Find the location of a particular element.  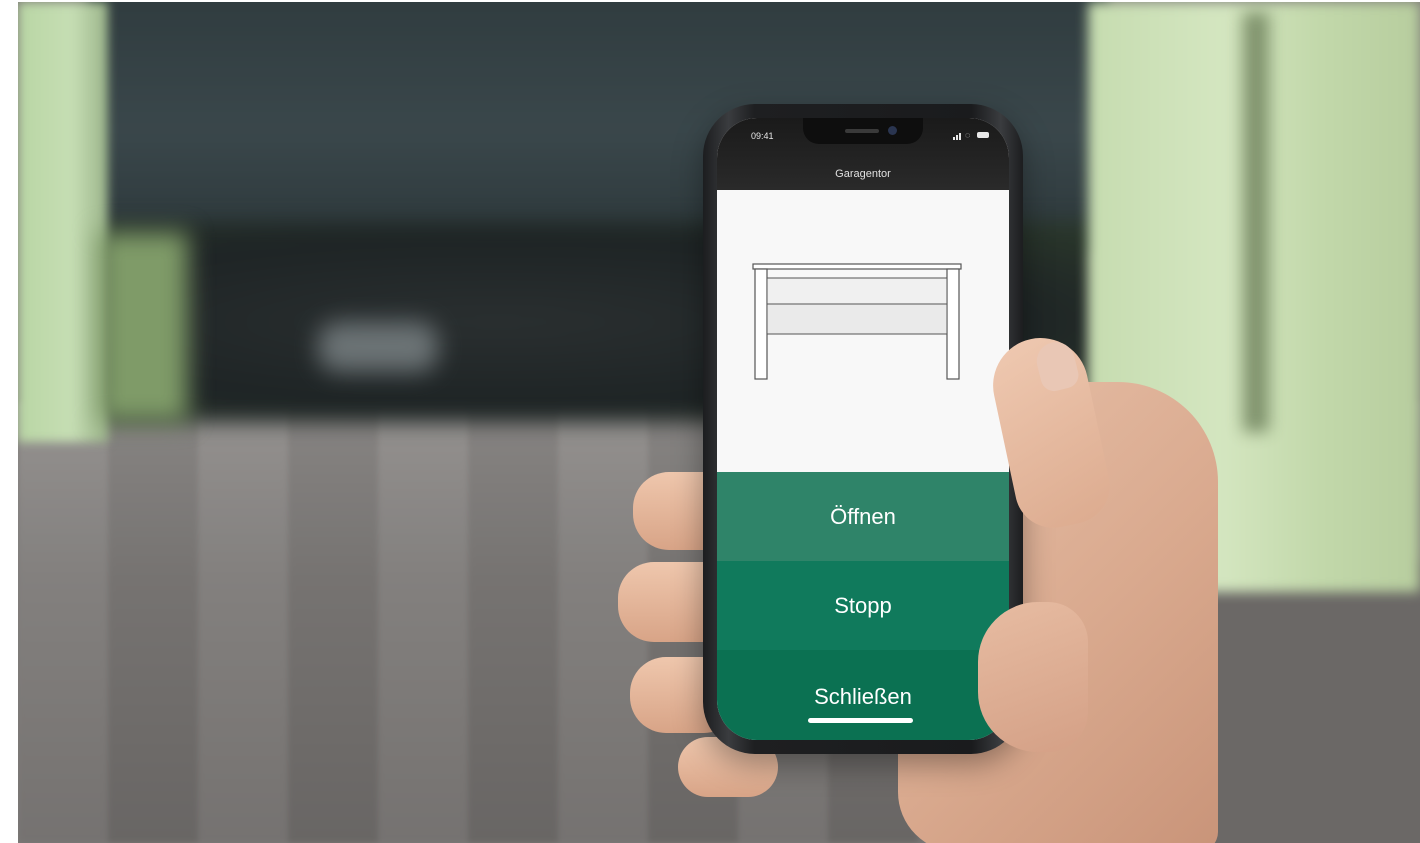

status-bar: 09:41 ◌ Garagentor is located at coordinates (863, 154).